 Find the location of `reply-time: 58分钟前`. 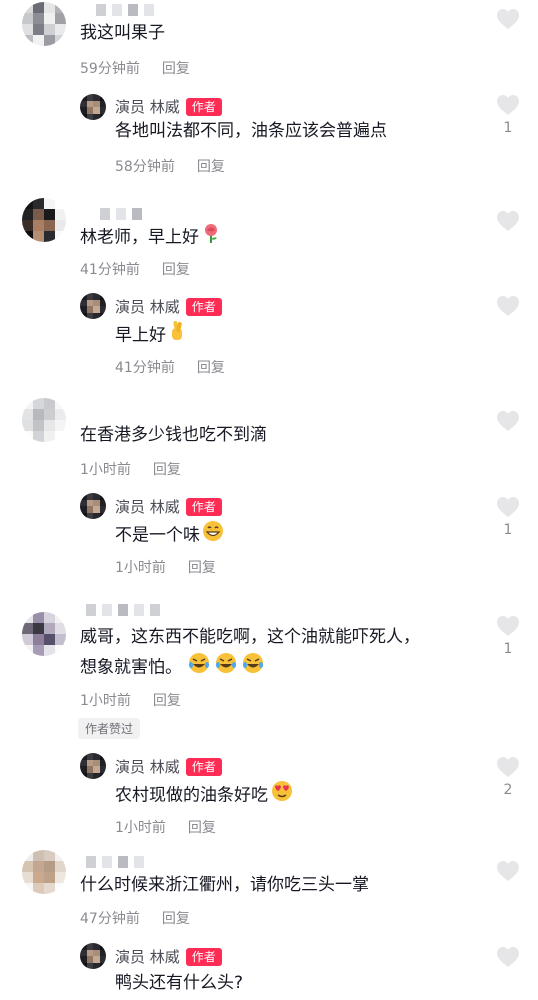

reply-time: 58分钟前 is located at coordinates (145, 167).